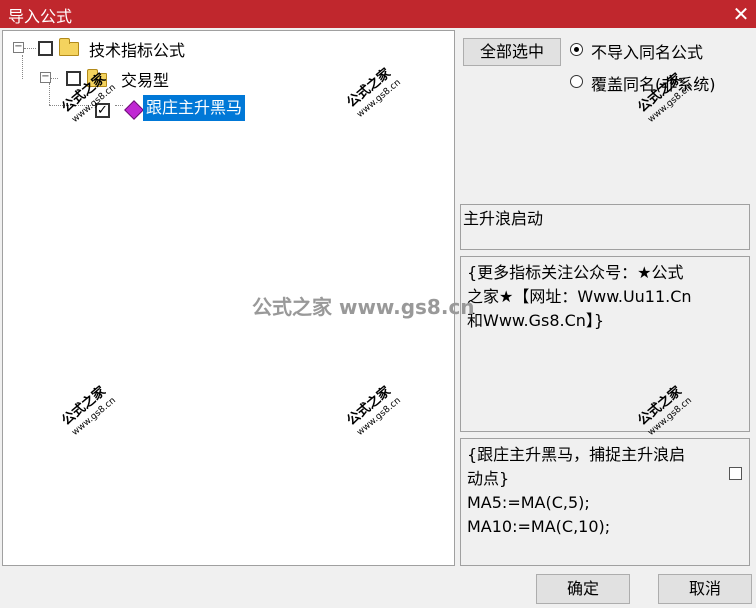 Image resolution: width=756 pixels, height=608 pixels. What do you see at coordinates (576, 81) in the screenshot?
I see `radio-overwrite` at bounding box center [576, 81].